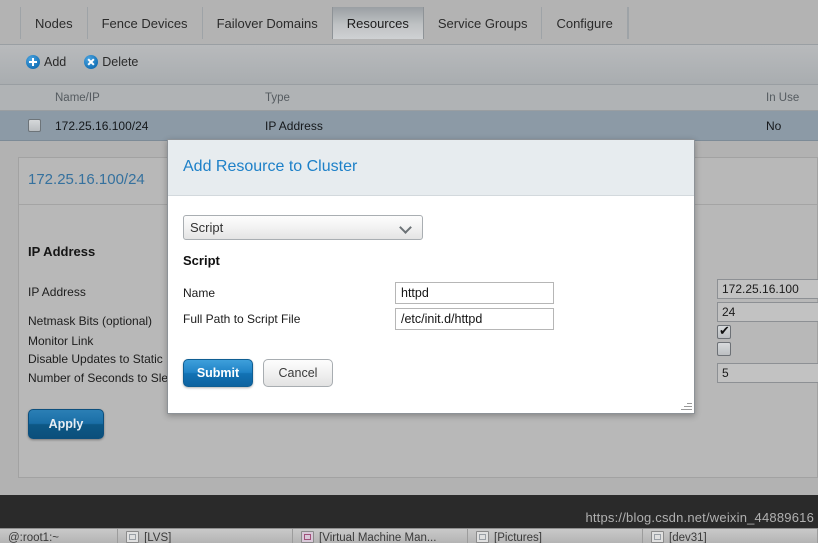 The height and width of the screenshot is (543, 818). I want to click on apply-button: Apply, so click(66, 424).